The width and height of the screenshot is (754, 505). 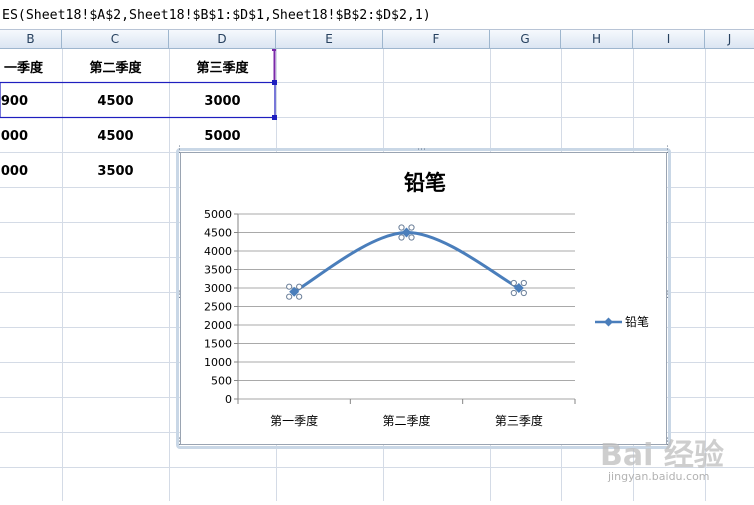 I want to click on y-tick-label: 1500, so click(x=218, y=344).